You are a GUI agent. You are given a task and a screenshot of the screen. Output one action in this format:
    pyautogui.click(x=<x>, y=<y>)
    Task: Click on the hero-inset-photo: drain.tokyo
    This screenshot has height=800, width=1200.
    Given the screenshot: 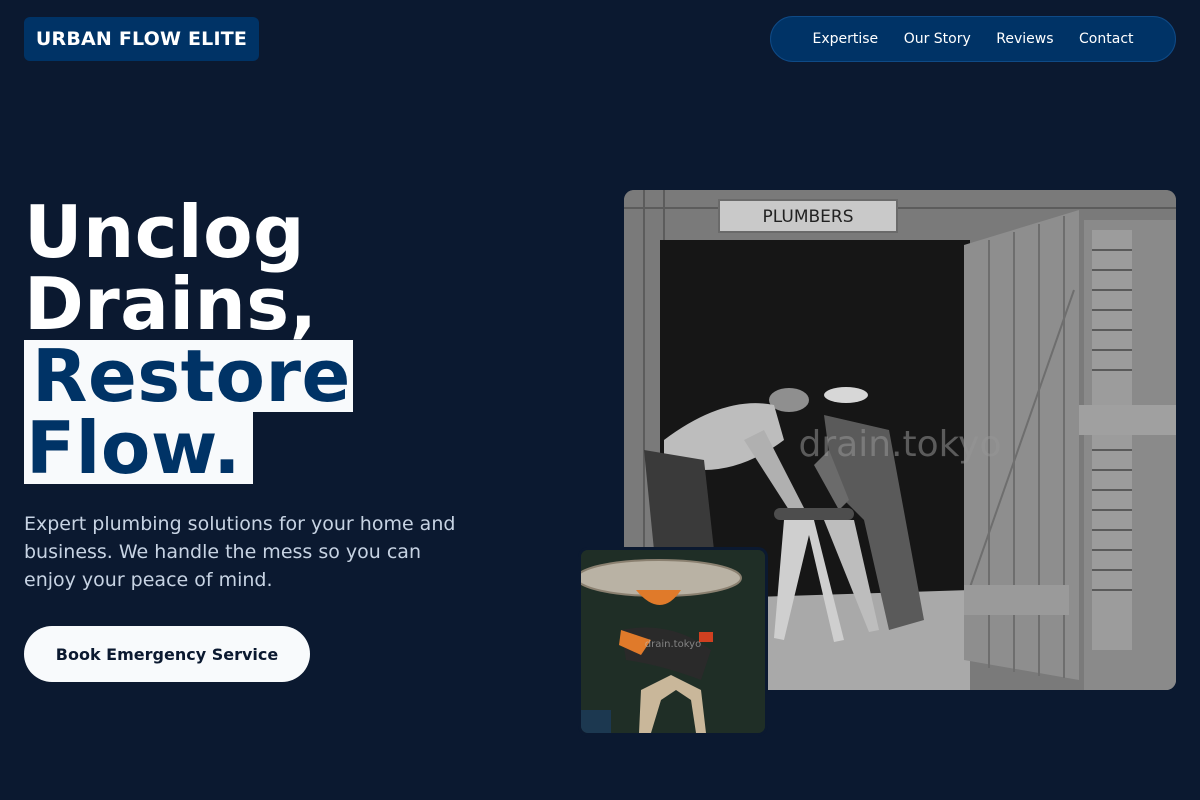 What is the action you would take?
    pyautogui.click(x=673, y=641)
    